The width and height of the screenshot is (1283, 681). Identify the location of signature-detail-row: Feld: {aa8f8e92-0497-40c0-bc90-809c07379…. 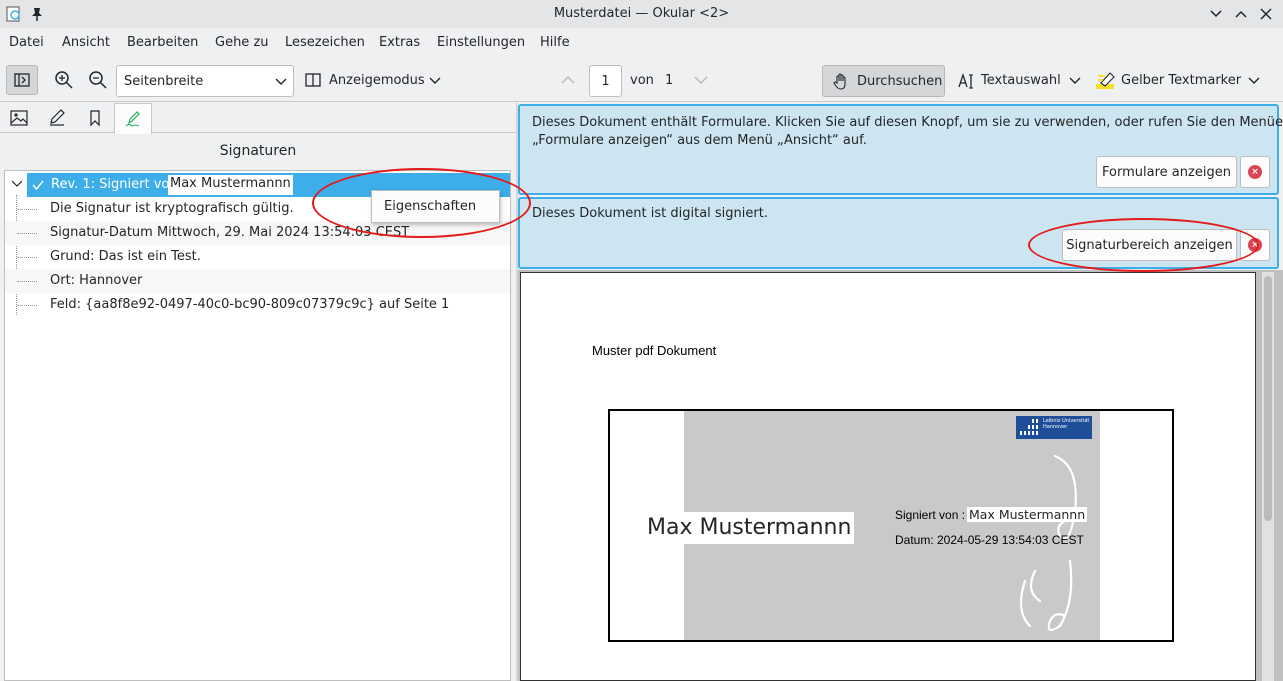
(257, 305).